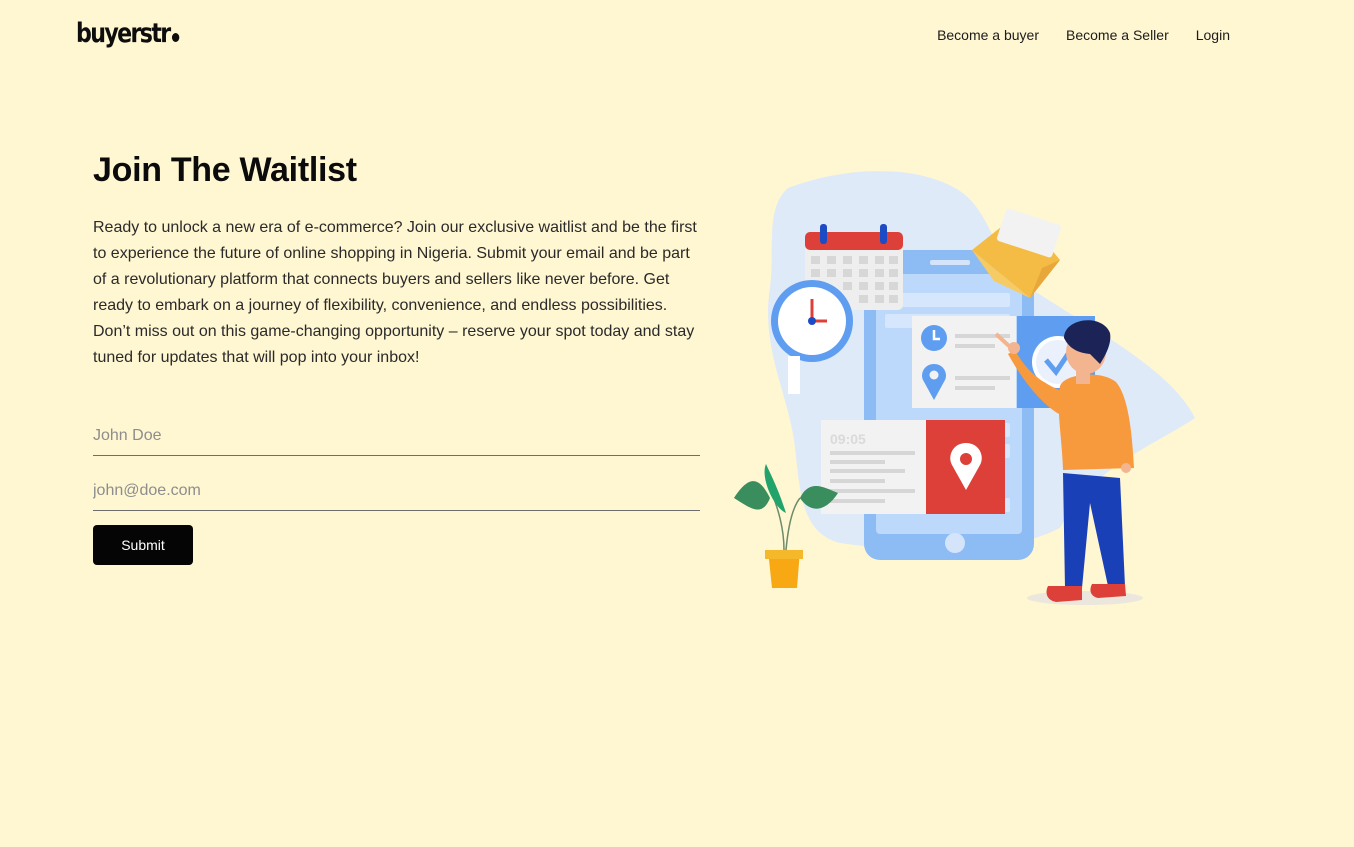 This screenshot has height=847, width=1354. I want to click on brand-logo: buyerstr, so click(128, 33).